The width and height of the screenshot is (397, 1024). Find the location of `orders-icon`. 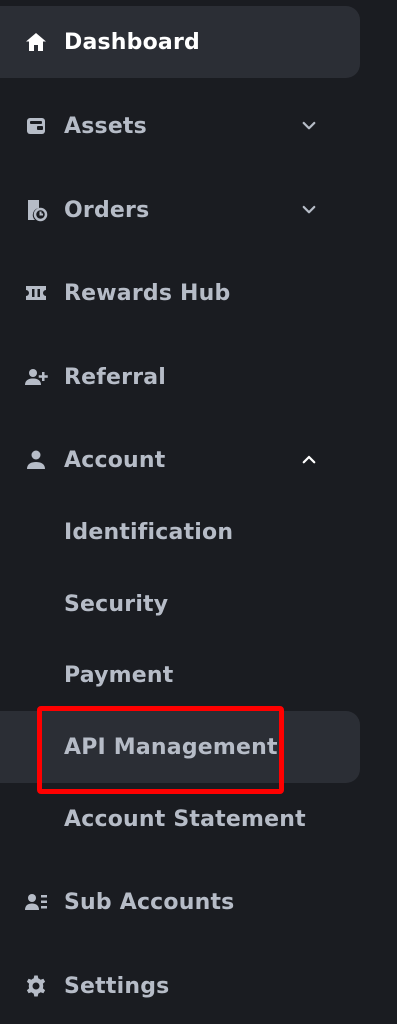

orders-icon is located at coordinates (36, 210).